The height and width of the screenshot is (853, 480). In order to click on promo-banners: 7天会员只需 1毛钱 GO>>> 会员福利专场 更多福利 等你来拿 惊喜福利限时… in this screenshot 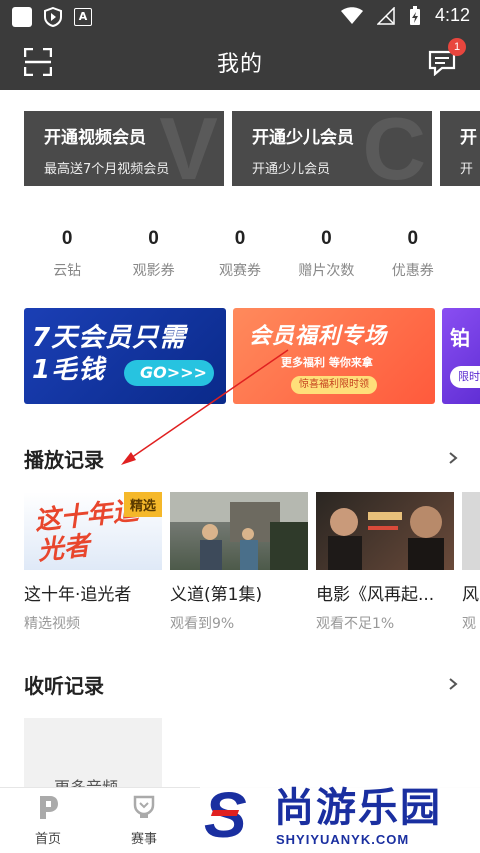, I will do `click(252, 356)`.